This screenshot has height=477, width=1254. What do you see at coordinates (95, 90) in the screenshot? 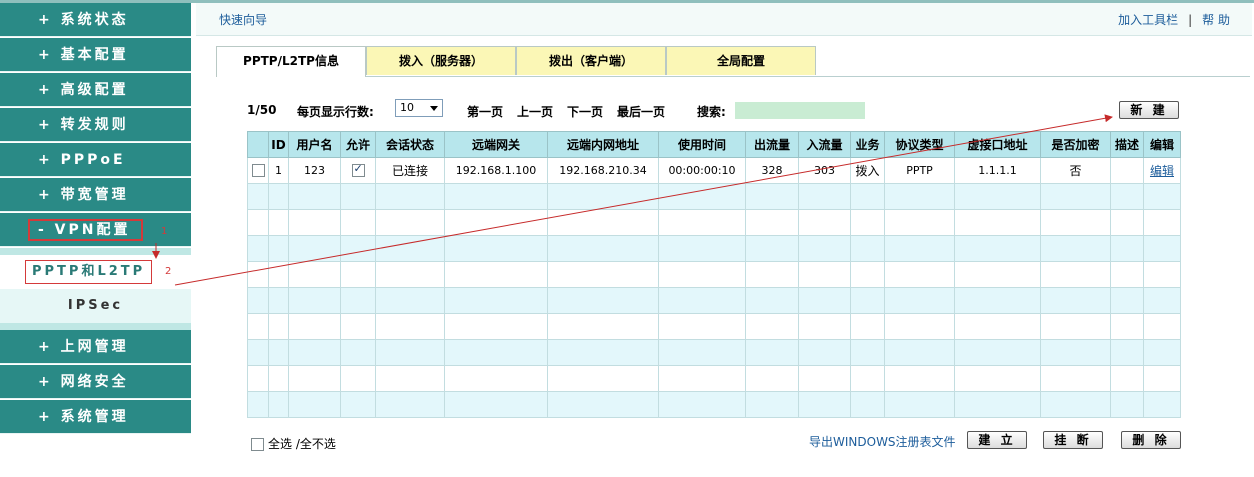
I see `menu-advanced-config: + 高级配置` at bounding box center [95, 90].